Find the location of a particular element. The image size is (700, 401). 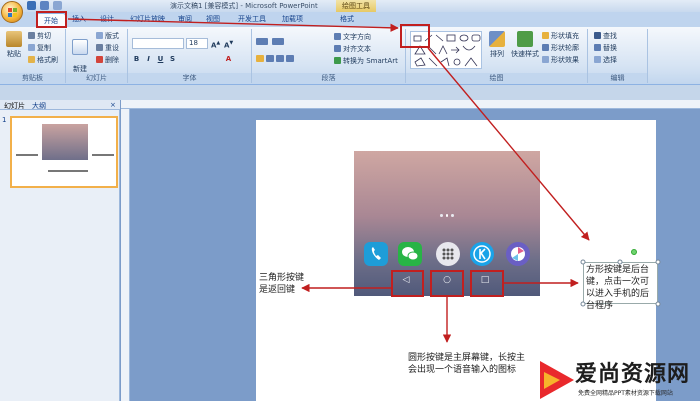

back-key-highlight is located at coordinates (407, 283).